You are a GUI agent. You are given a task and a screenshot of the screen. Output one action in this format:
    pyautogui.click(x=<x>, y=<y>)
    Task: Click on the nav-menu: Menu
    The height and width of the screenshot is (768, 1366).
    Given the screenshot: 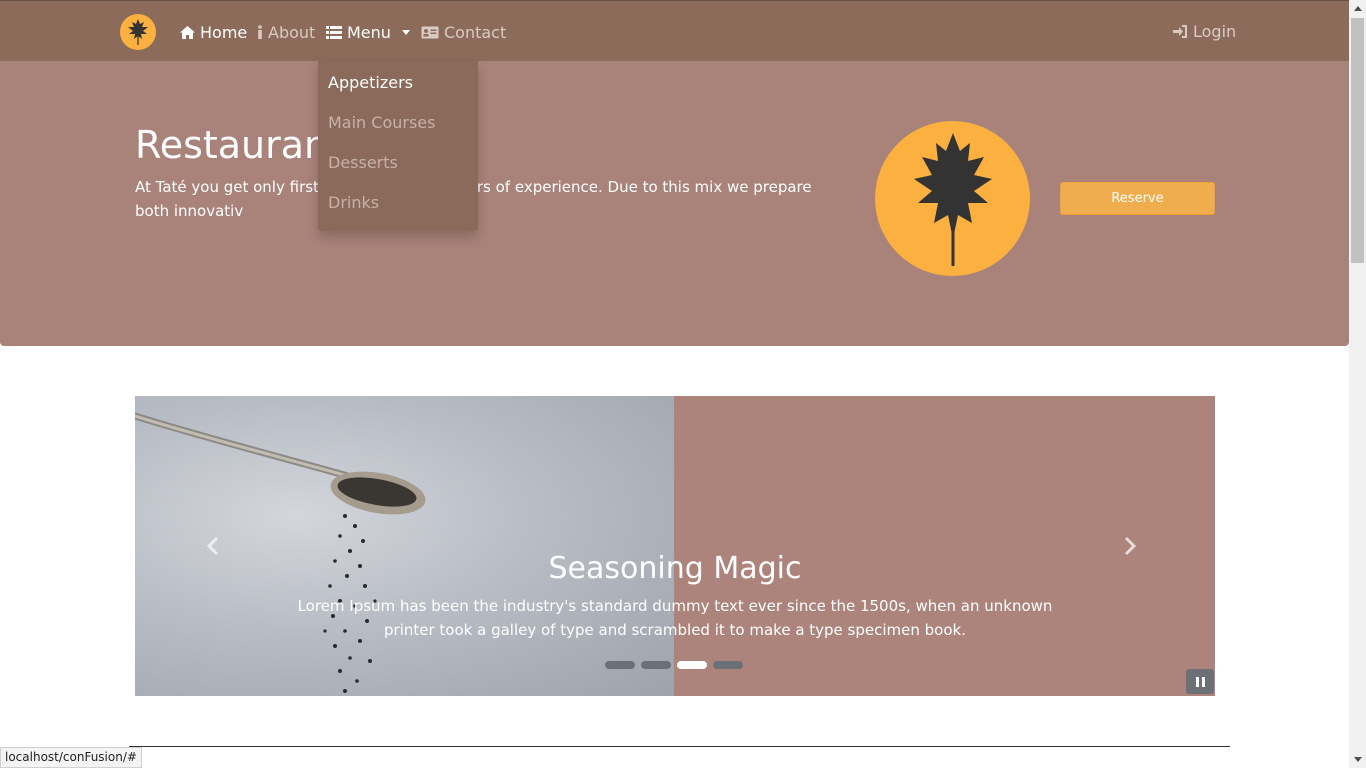 What is the action you would take?
    pyautogui.click(x=368, y=32)
    